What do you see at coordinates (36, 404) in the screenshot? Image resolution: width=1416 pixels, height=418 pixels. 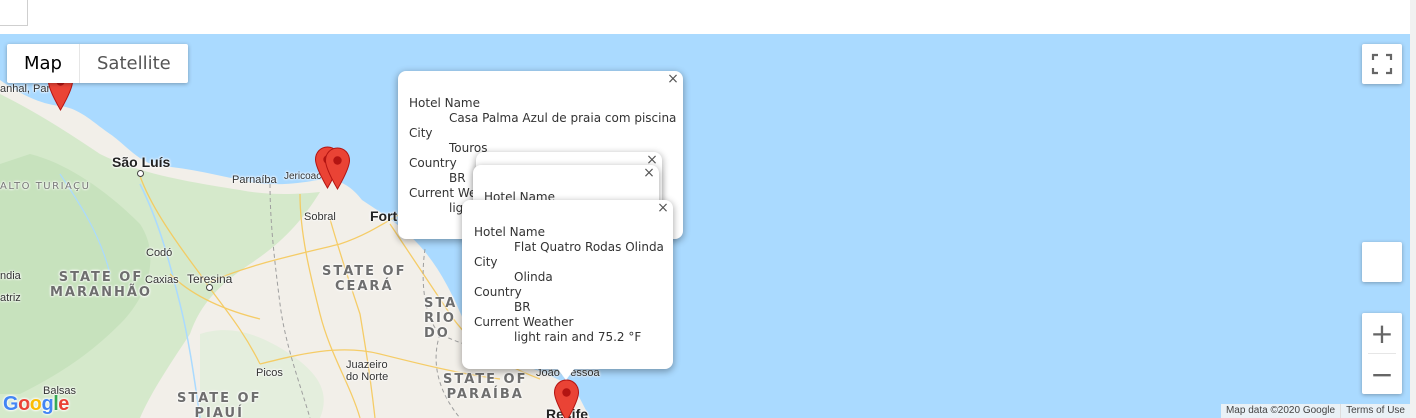 I see `google-logo: Google` at bounding box center [36, 404].